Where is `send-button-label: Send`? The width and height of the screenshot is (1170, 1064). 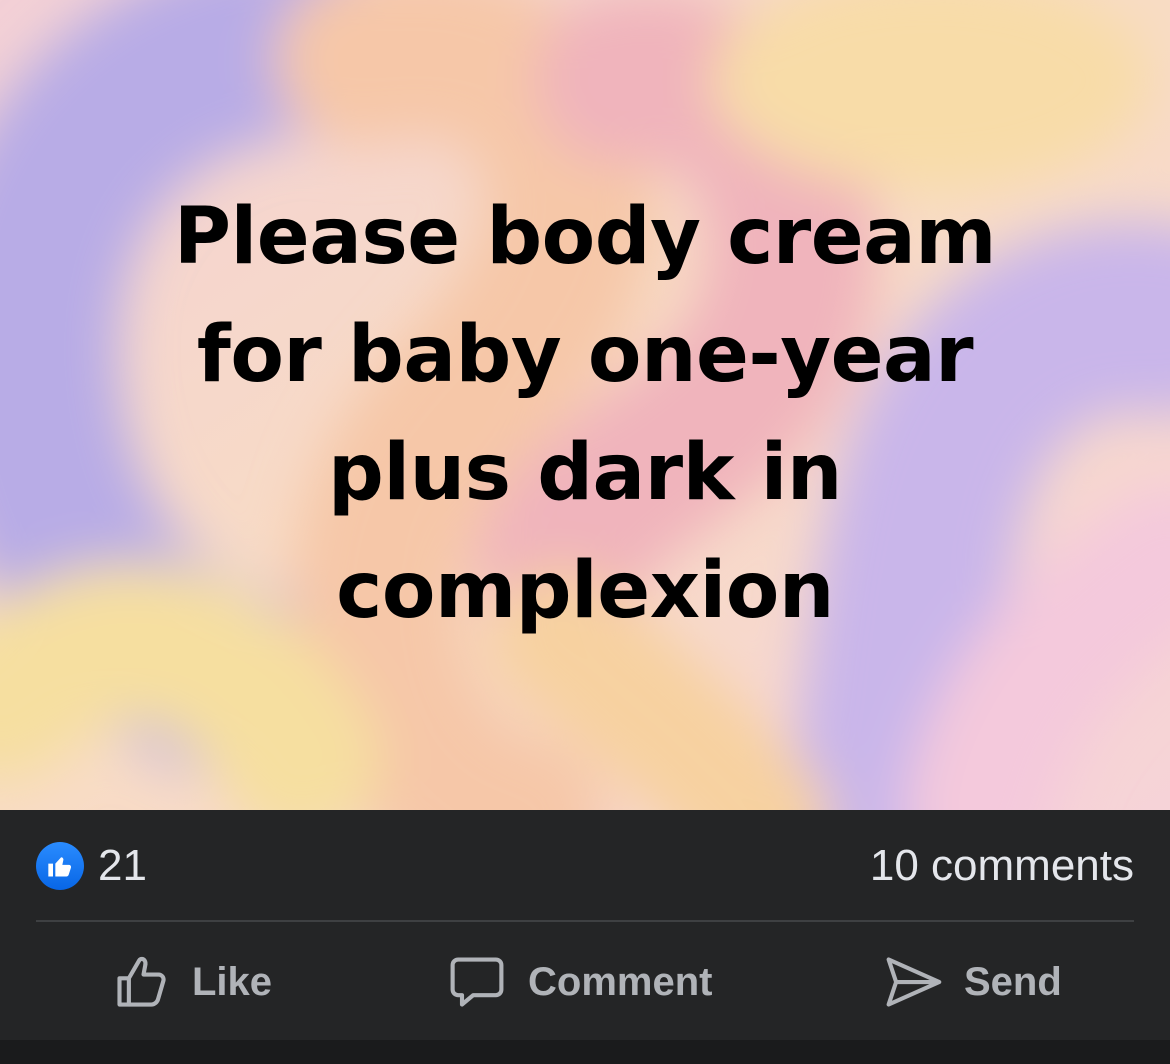 send-button-label: Send is located at coordinates (1013, 981).